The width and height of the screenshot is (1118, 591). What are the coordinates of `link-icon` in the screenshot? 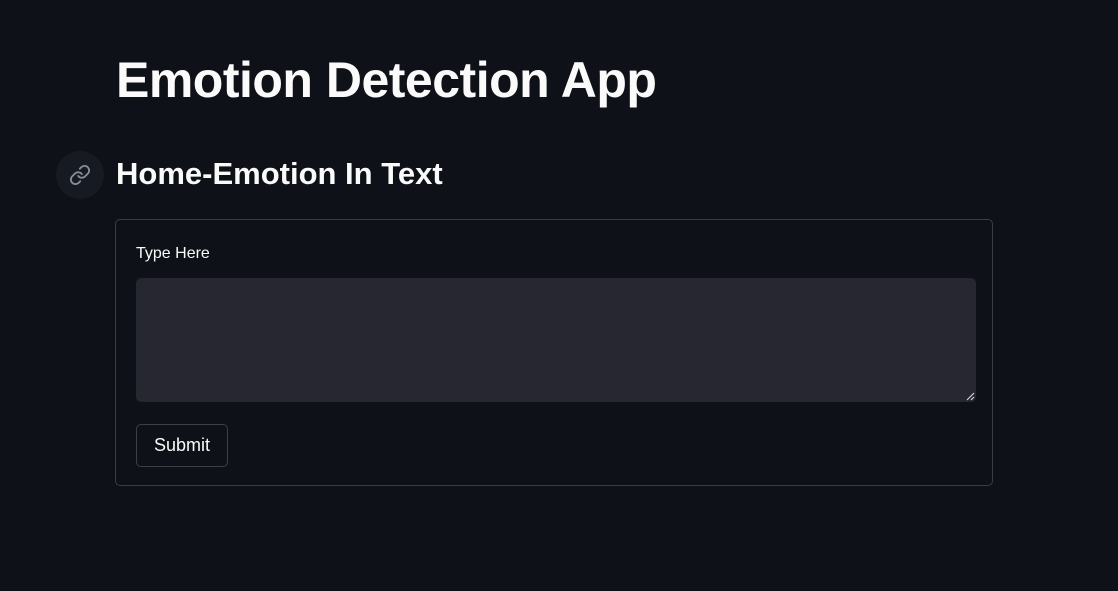 It's located at (80, 175).